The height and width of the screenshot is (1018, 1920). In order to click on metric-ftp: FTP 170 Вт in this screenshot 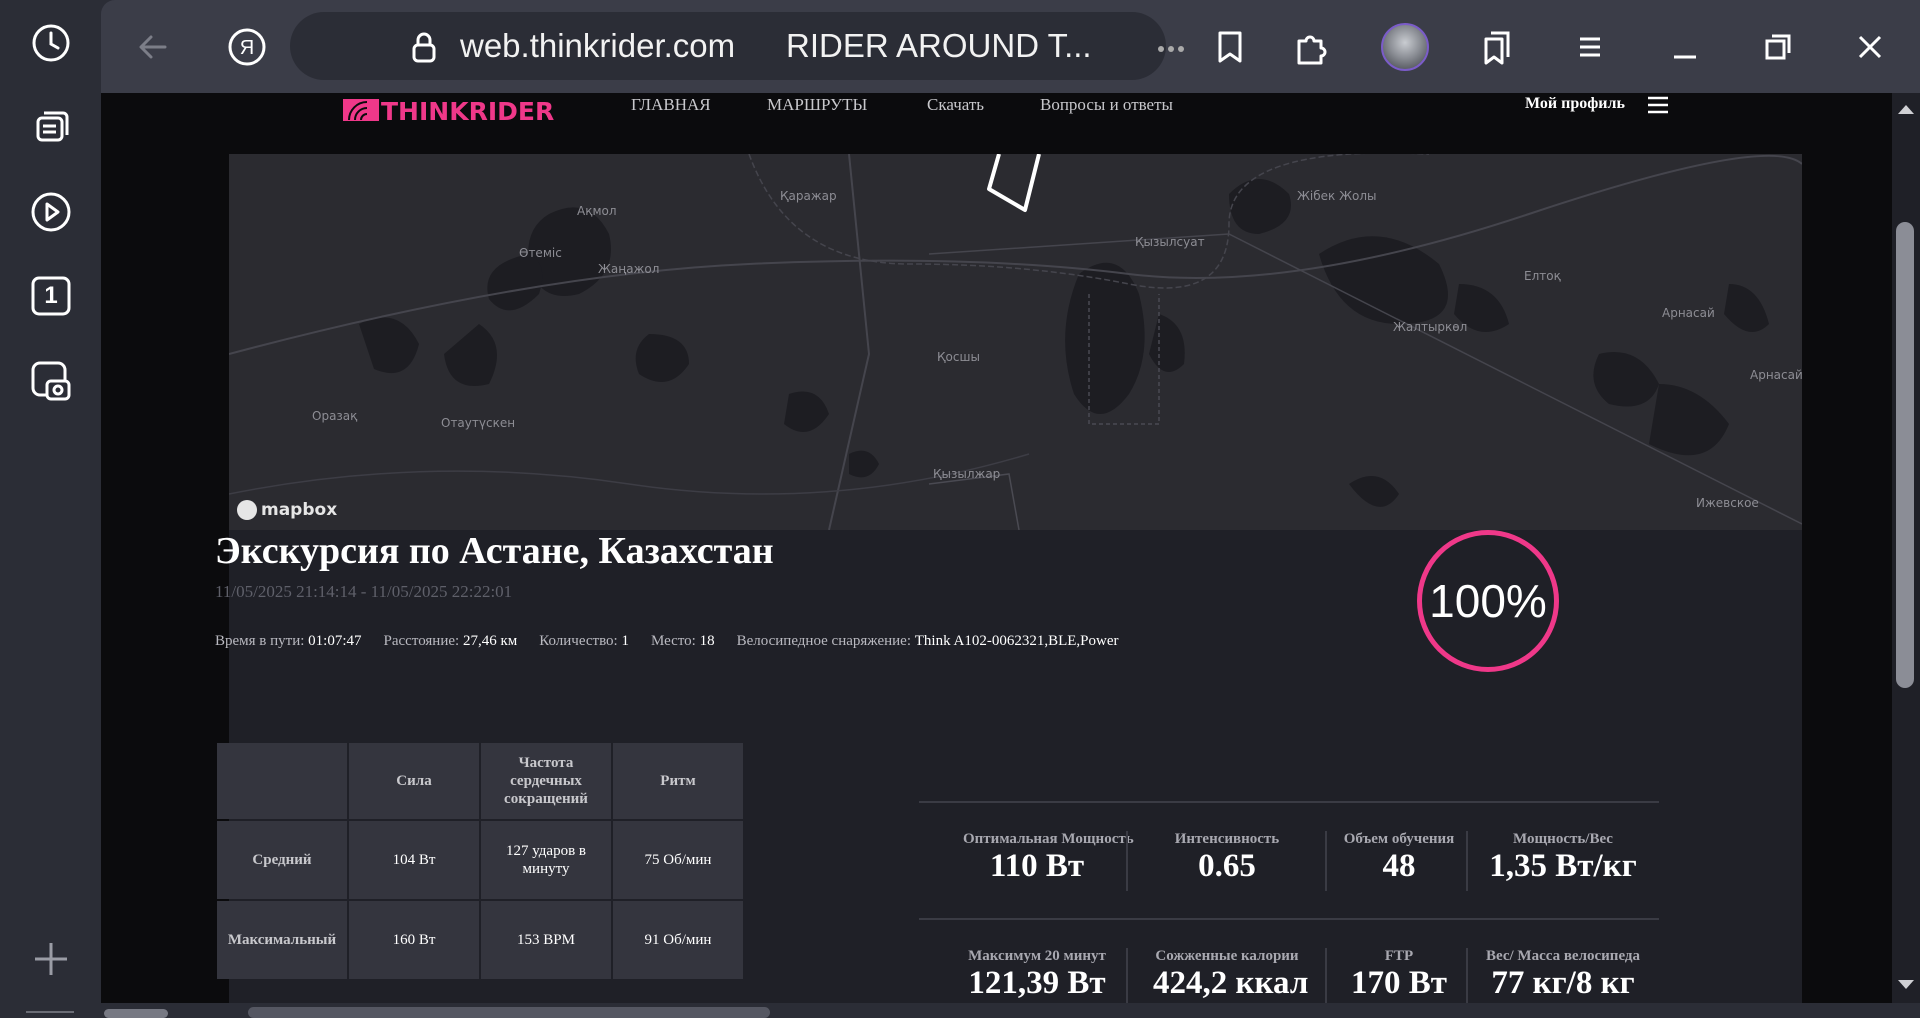, I will do `click(1399, 974)`.